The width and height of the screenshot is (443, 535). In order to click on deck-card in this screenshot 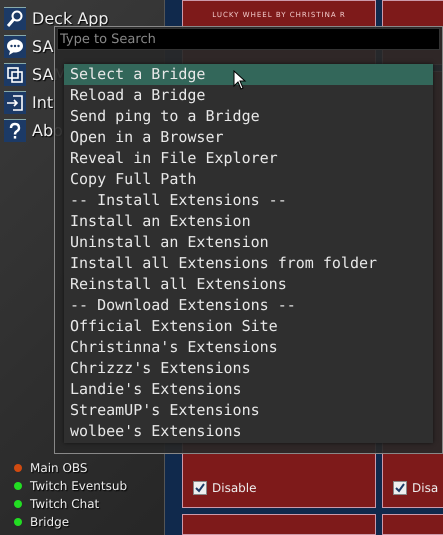, I will do `click(279, 524)`.